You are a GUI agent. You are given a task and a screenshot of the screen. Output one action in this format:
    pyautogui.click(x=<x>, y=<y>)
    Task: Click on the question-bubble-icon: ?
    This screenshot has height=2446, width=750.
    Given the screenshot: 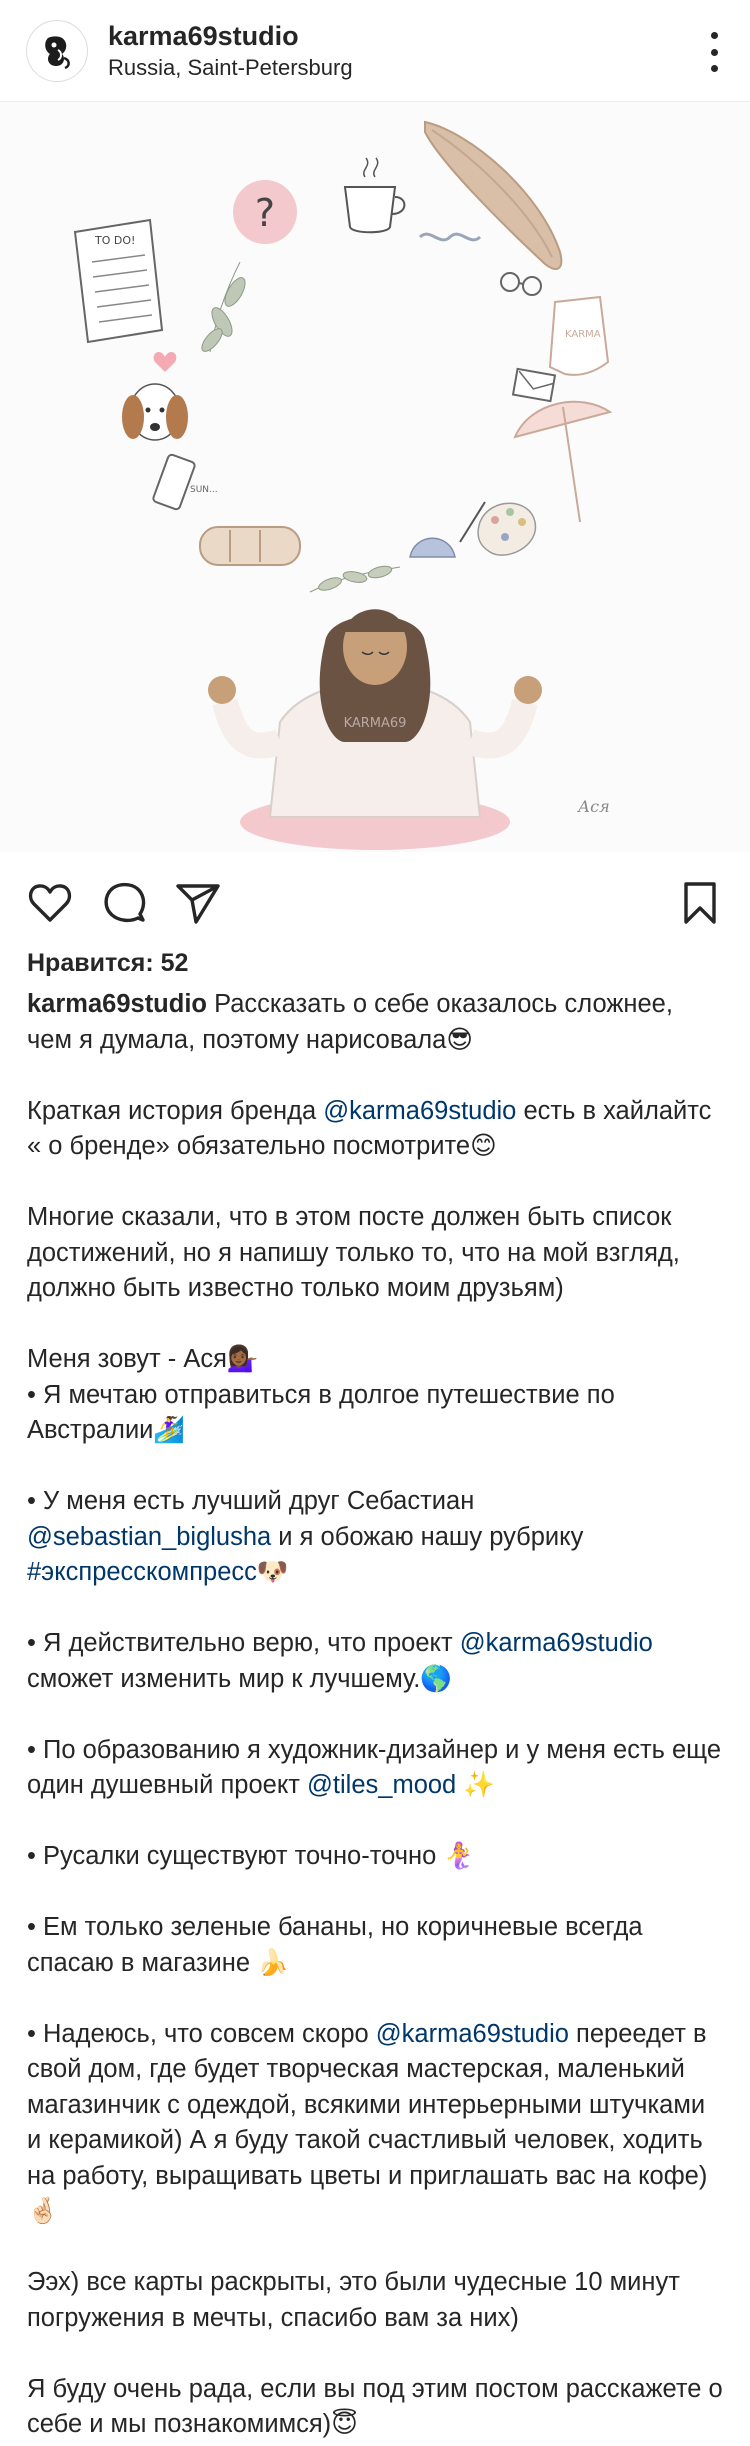 What is the action you would take?
    pyautogui.click(x=265, y=212)
    